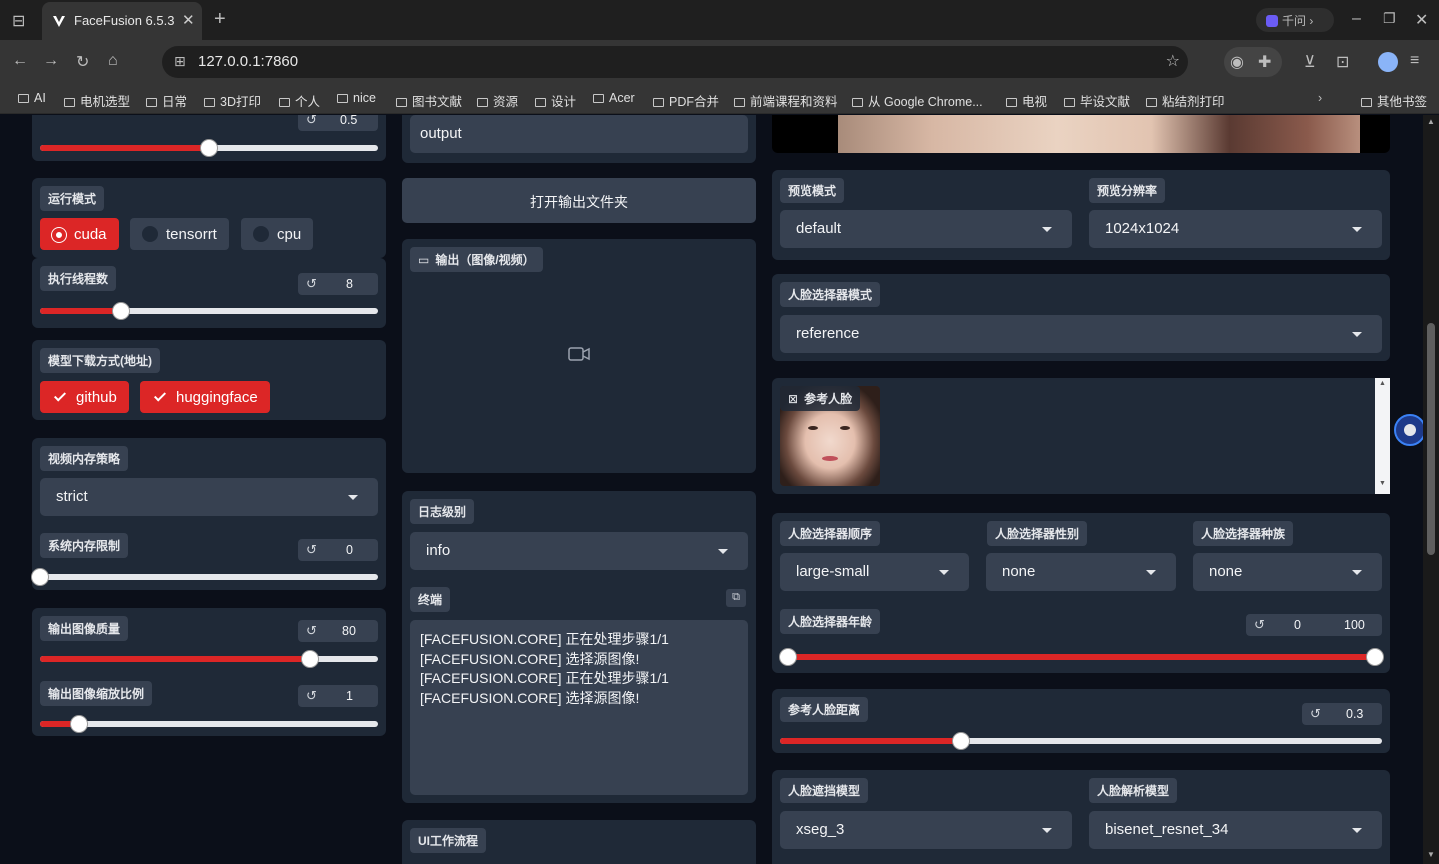 Image resolution: width=1439 pixels, height=864 pixels. What do you see at coordinates (220, 19) in the screenshot?
I see `new-tab-icon: +` at bounding box center [220, 19].